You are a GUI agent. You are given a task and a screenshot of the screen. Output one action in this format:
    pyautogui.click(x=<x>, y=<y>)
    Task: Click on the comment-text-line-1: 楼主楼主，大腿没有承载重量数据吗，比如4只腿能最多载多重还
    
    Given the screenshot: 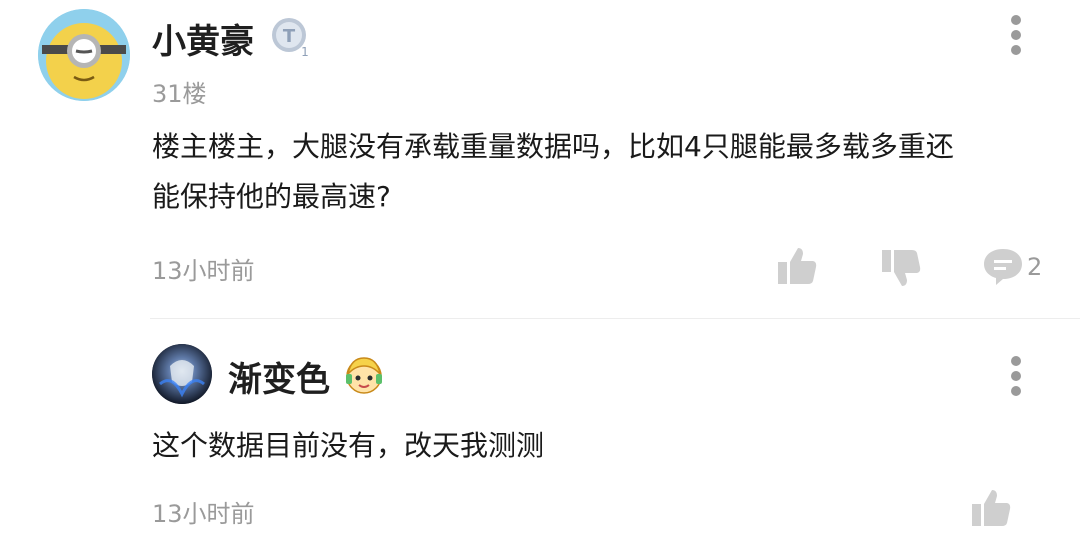 What is the action you would take?
    pyautogui.click(x=553, y=146)
    